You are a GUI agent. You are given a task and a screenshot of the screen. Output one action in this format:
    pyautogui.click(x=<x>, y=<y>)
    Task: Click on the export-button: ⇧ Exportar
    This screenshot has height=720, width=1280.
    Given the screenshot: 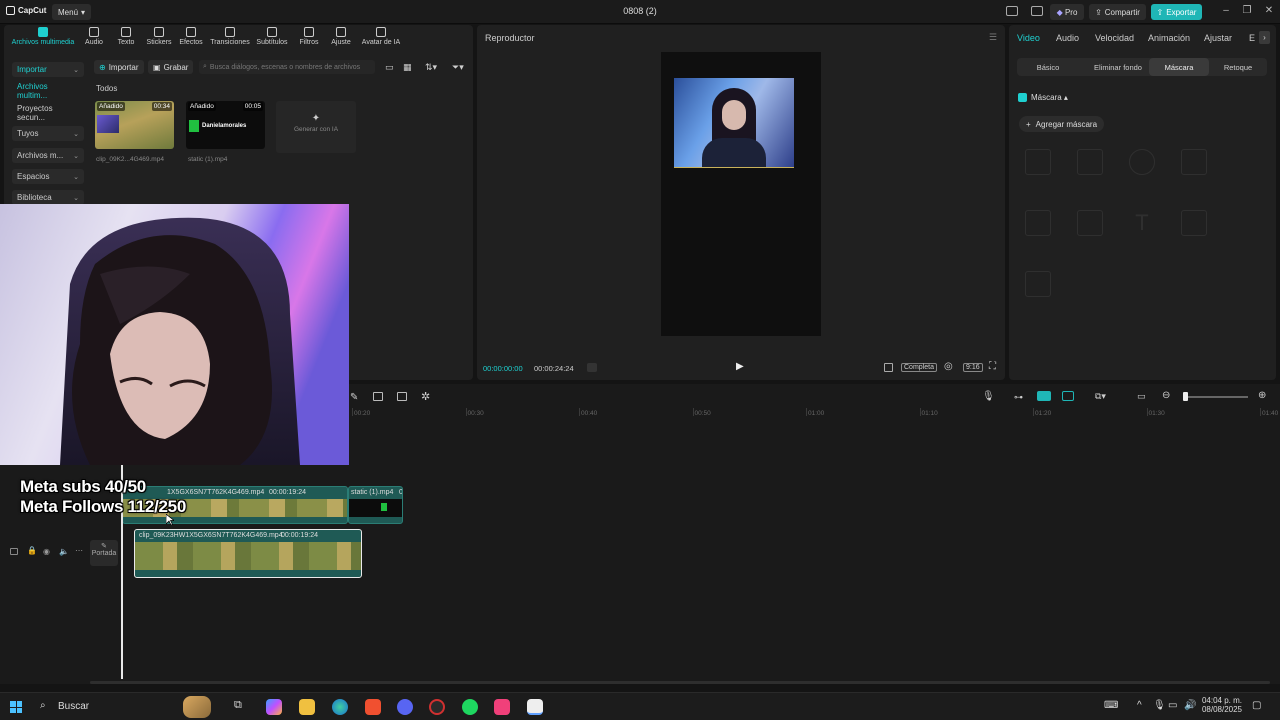 What is the action you would take?
    pyautogui.click(x=1176, y=12)
    